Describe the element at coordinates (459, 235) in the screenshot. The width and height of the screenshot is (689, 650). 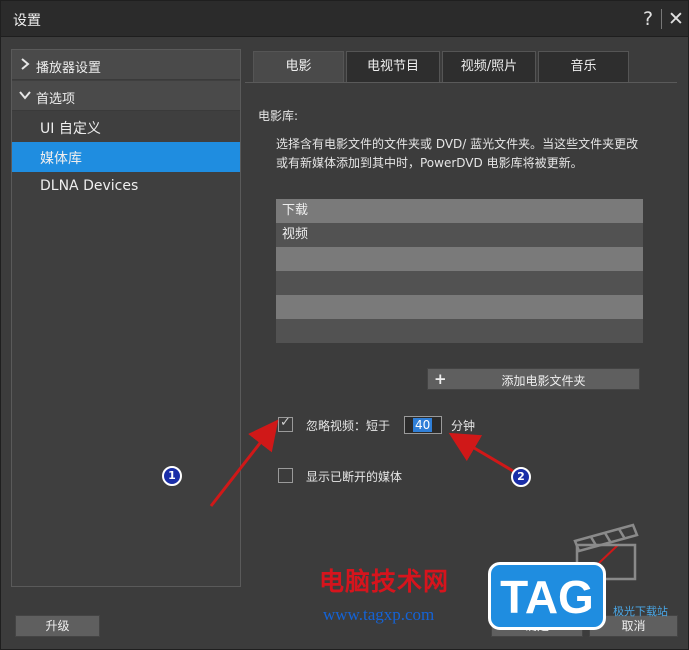
I see `list-item: 视频` at that location.